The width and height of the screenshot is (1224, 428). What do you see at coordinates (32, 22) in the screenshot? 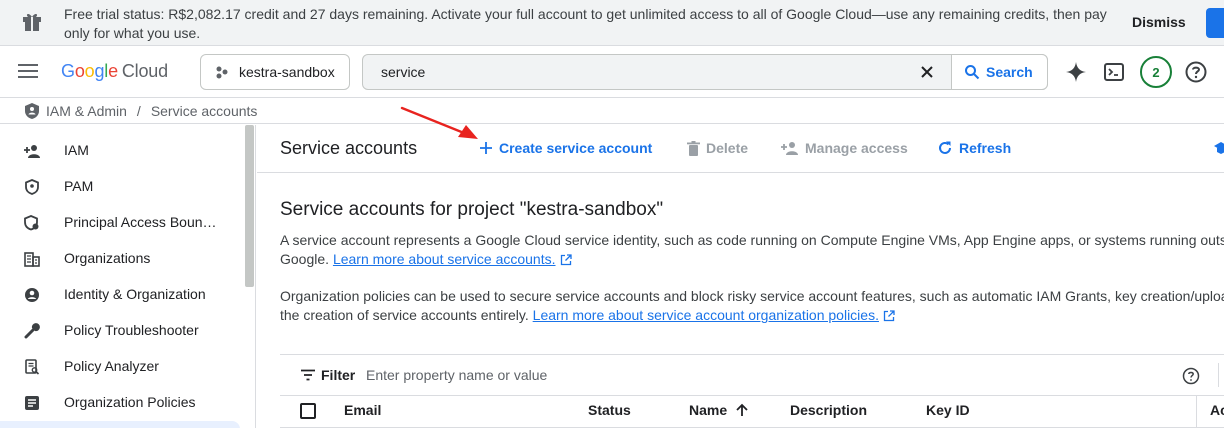
I see `gift-icon` at bounding box center [32, 22].